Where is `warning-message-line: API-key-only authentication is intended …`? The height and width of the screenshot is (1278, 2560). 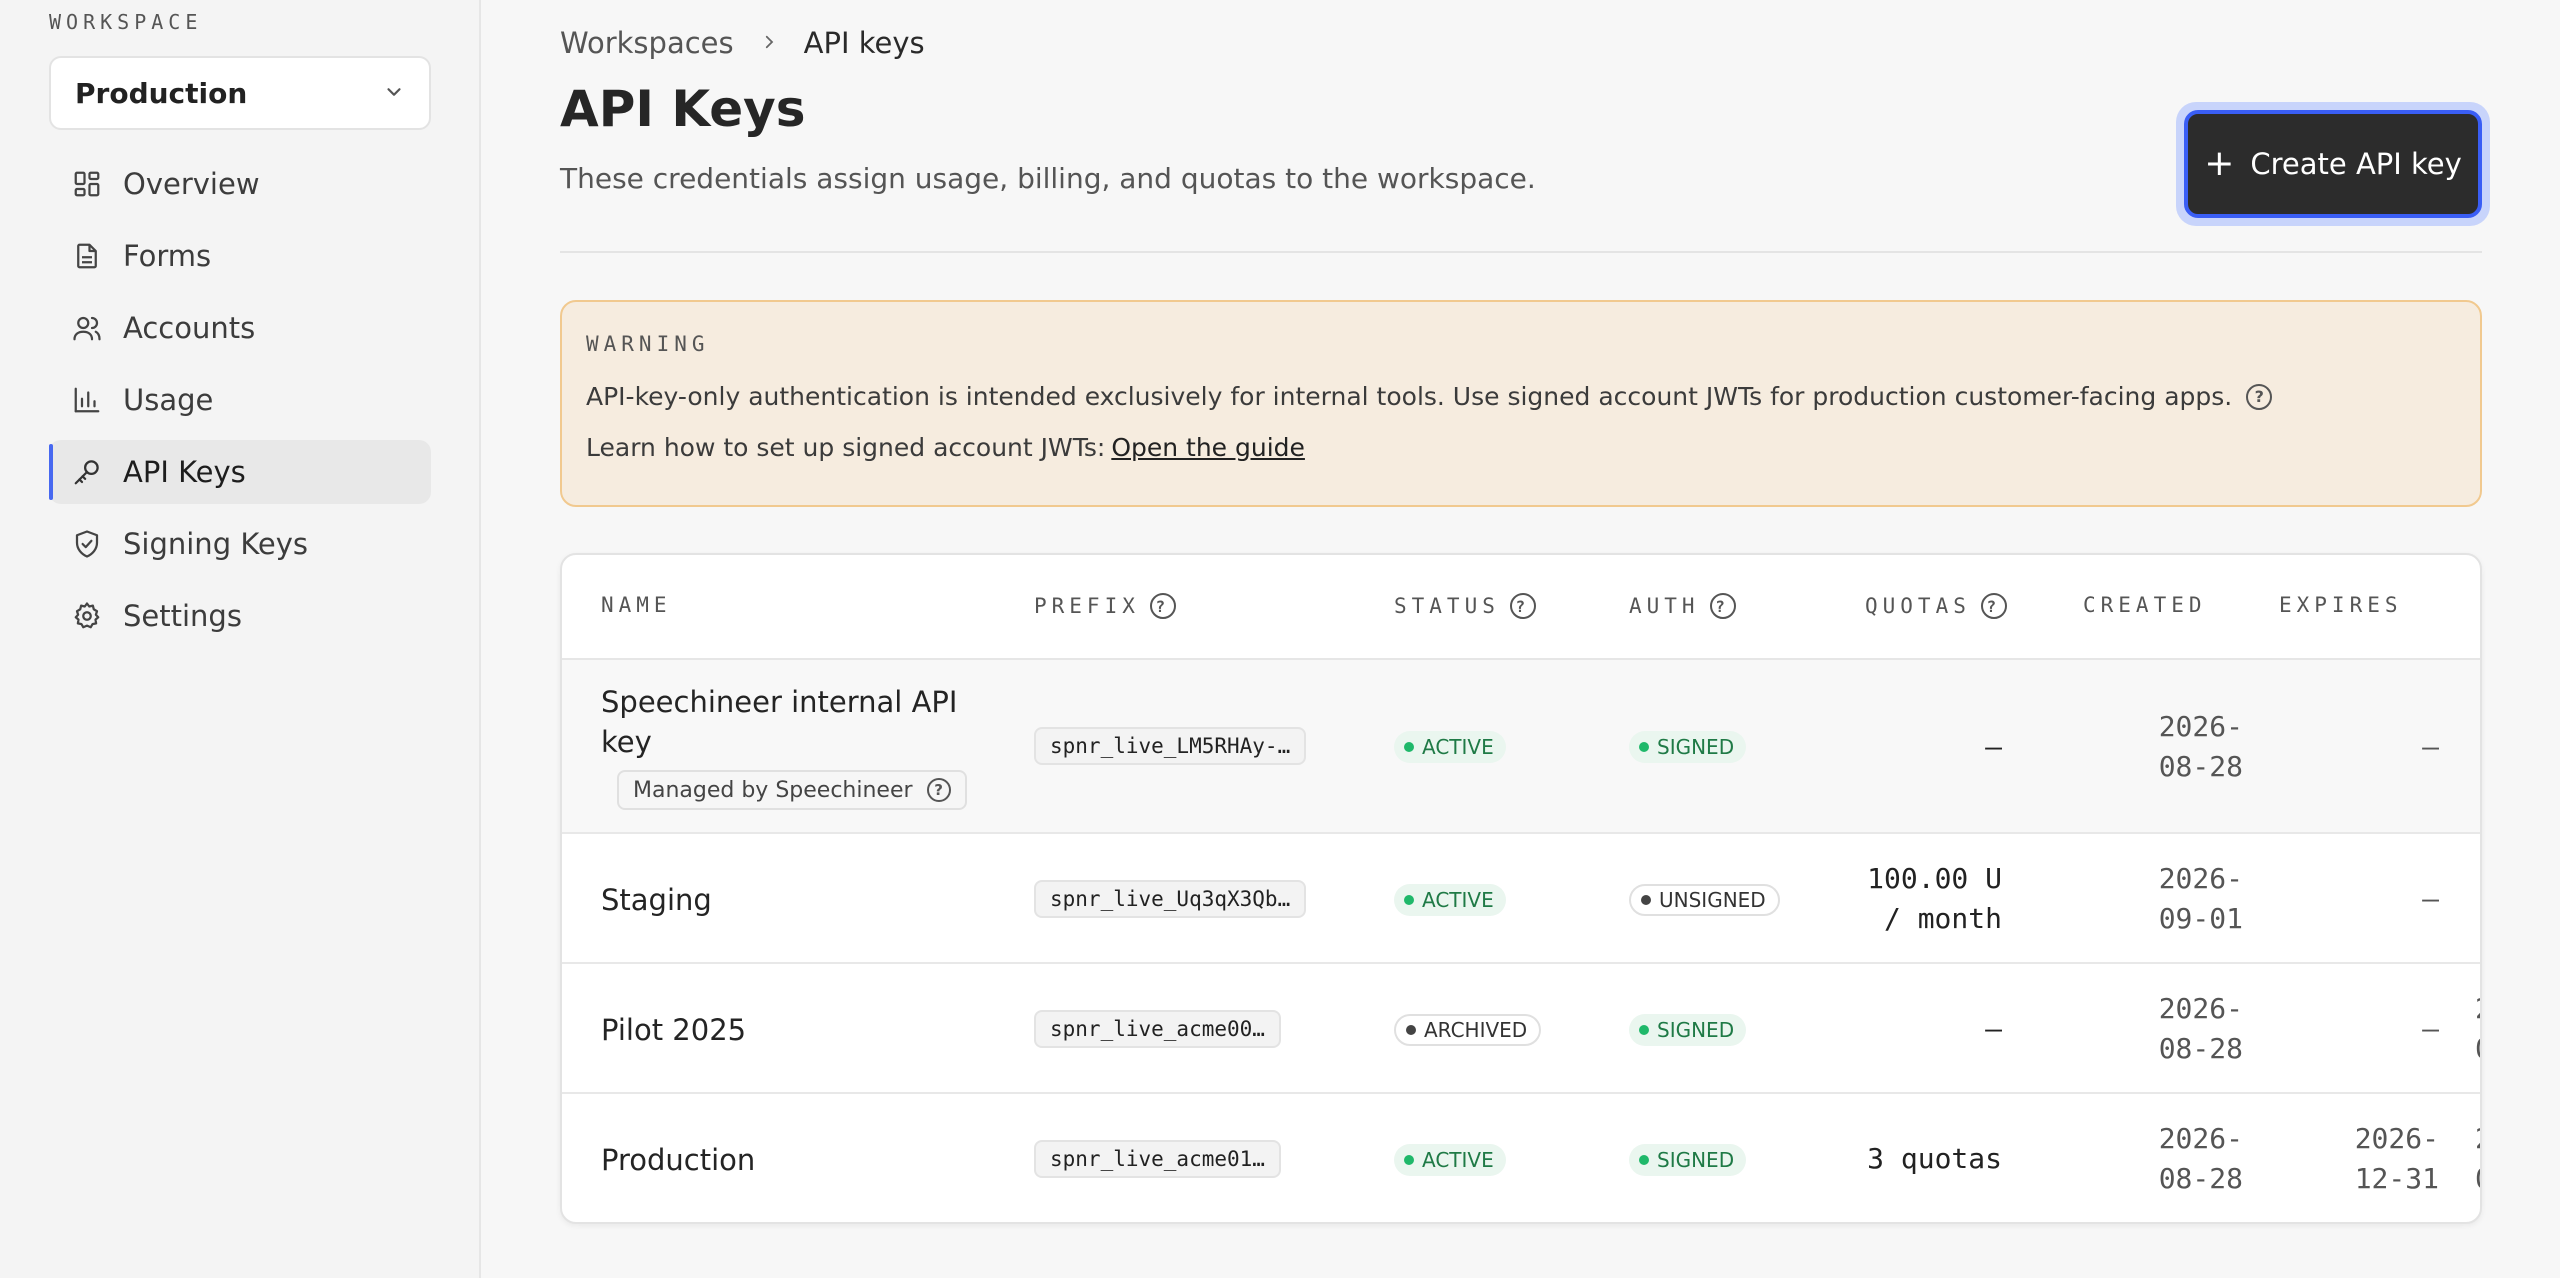 warning-message-line: API-key-only authentication is intended … is located at coordinates (1521, 396).